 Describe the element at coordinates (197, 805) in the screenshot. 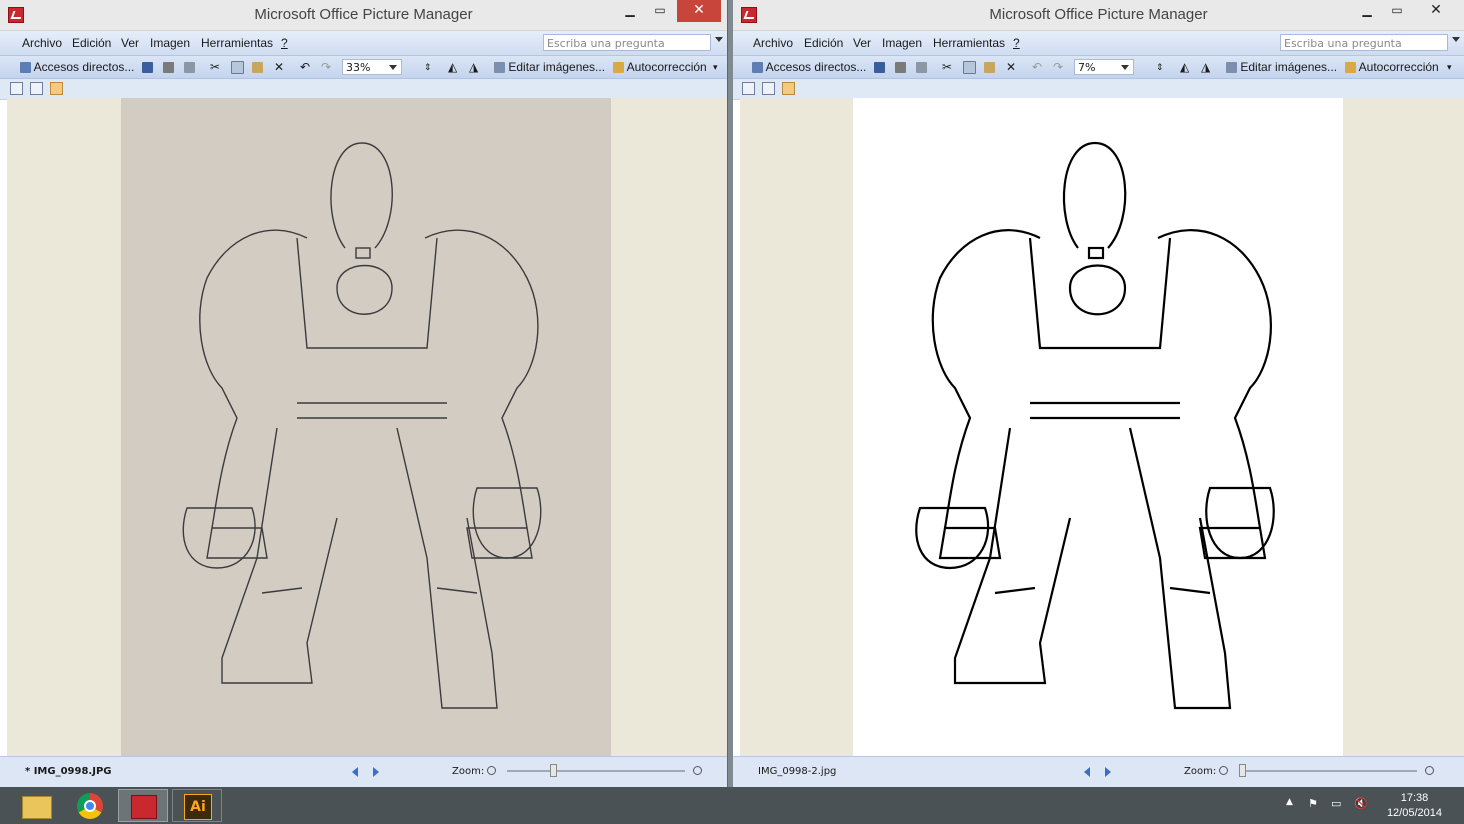

I see `illustrator-icon: Ai` at that location.